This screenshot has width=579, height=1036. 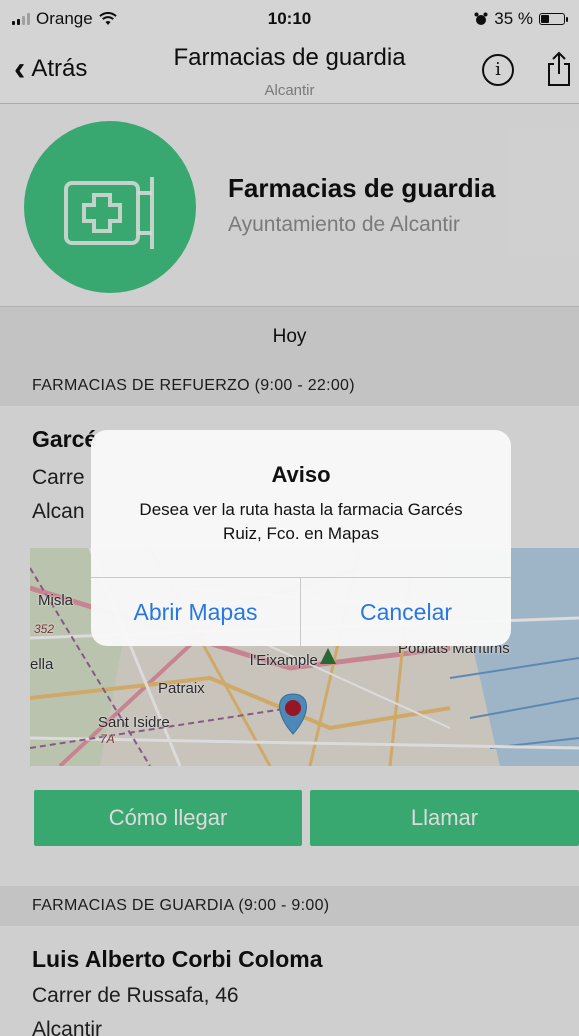 What do you see at coordinates (195, 612) in the screenshot?
I see `open-maps-button: Abrir Mapas` at bounding box center [195, 612].